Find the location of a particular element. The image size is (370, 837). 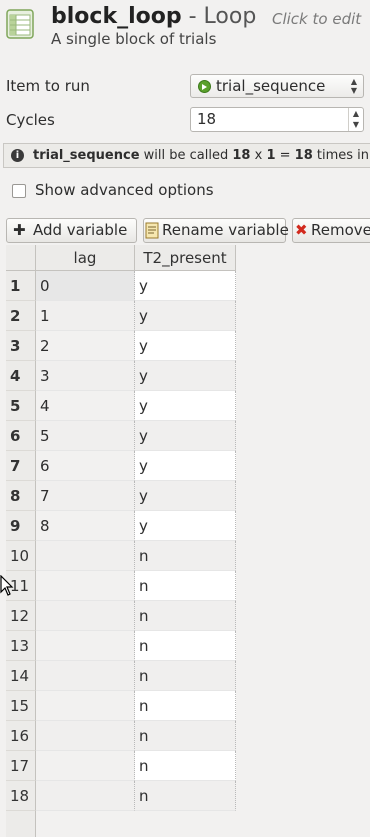

table-cell-lag: 8 is located at coordinates (85, 526).